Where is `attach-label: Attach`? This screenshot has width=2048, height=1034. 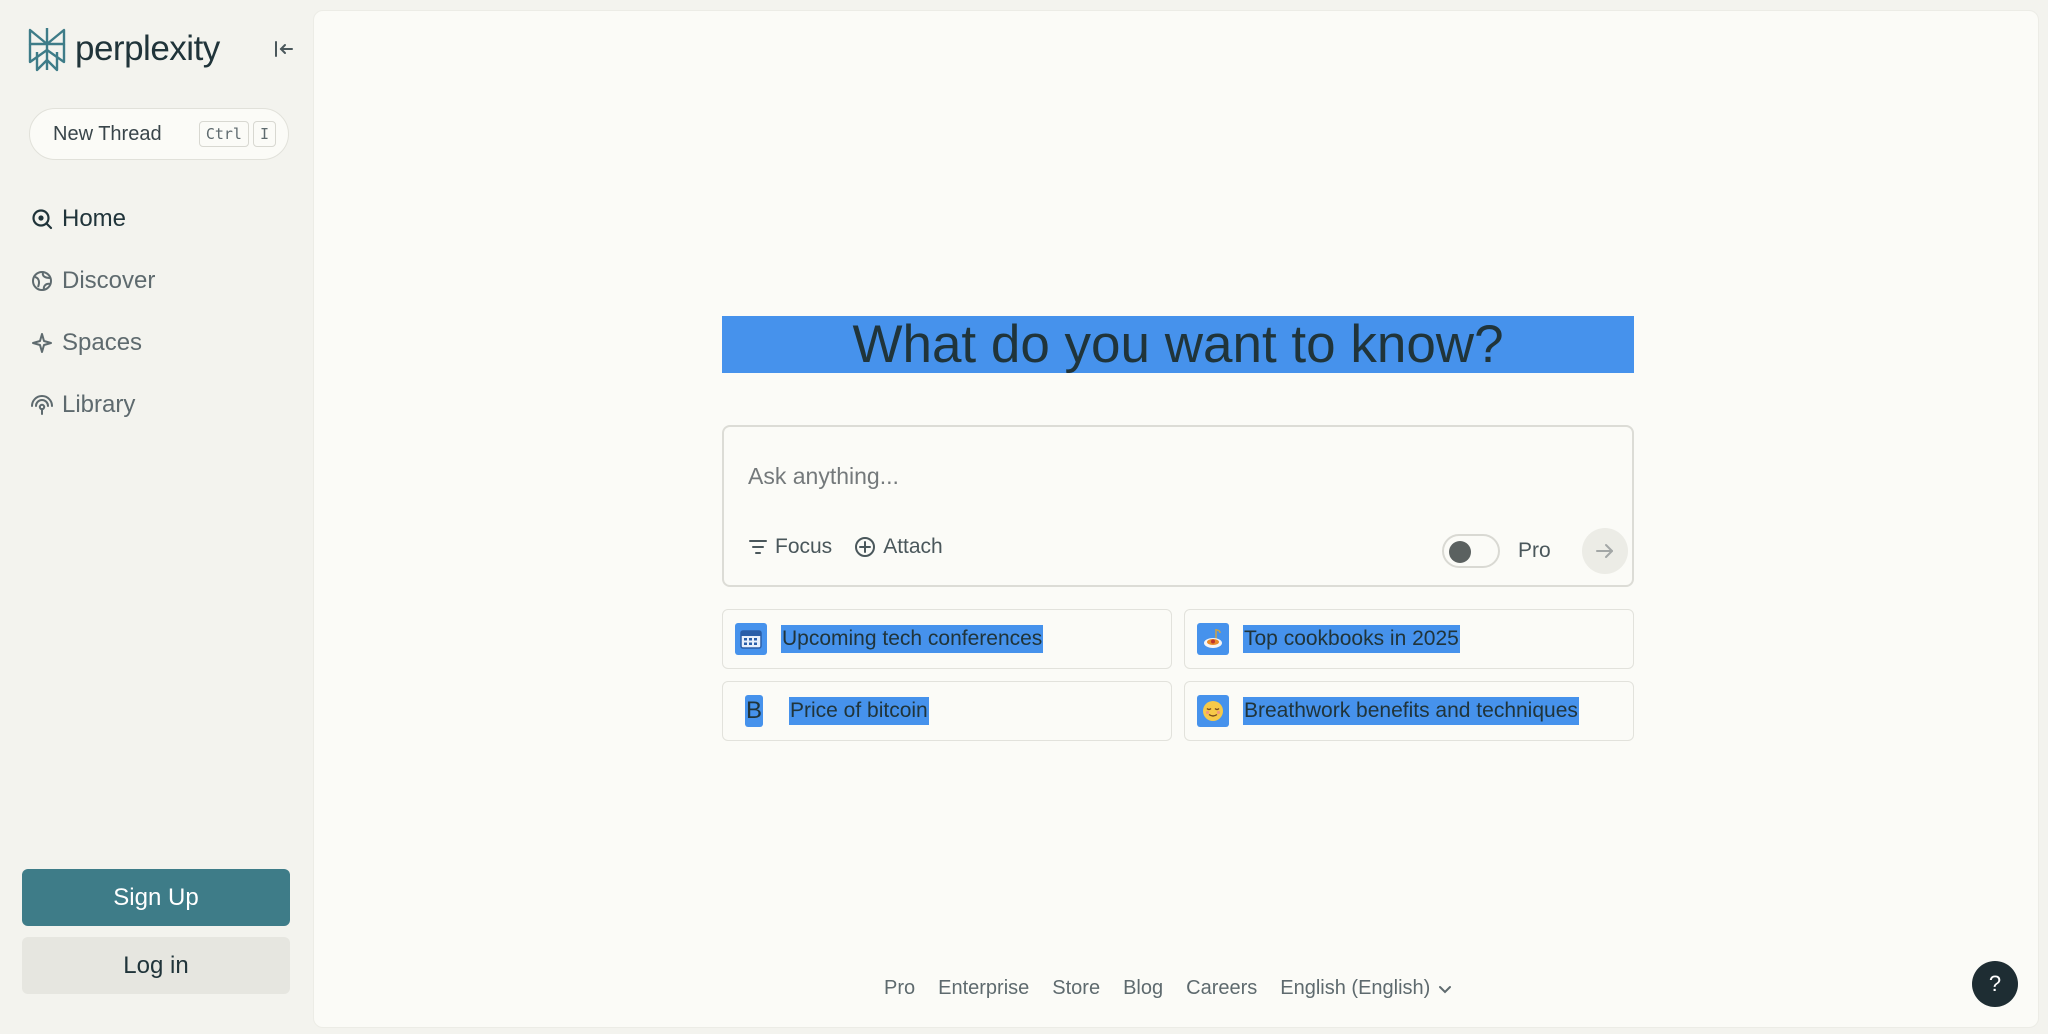
attach-label: Attach is located at coordinates (913, 546).